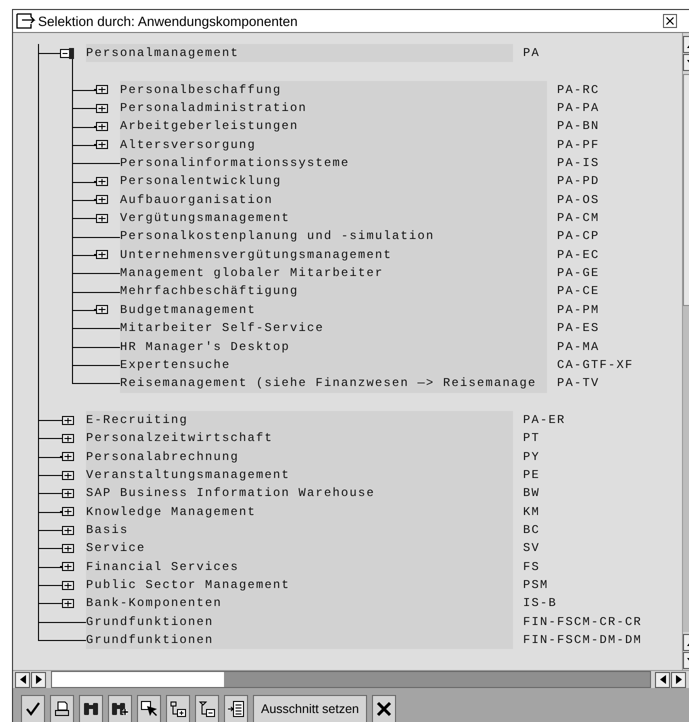 The height and width of the screenshot is (722, 689). What do you see at coordinates (333, 218) in the screenshot?
I see `tree-node-label: Vergütungsmanagement` at bounding box center [333, 218].